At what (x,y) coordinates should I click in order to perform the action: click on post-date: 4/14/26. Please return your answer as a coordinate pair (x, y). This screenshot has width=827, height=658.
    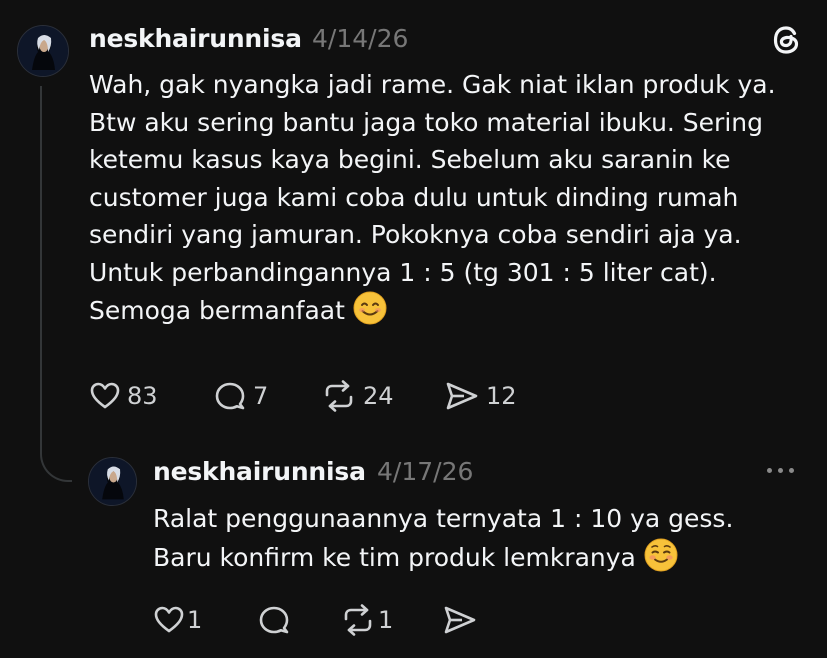
    Looking at the image, I should click on (360, 38).